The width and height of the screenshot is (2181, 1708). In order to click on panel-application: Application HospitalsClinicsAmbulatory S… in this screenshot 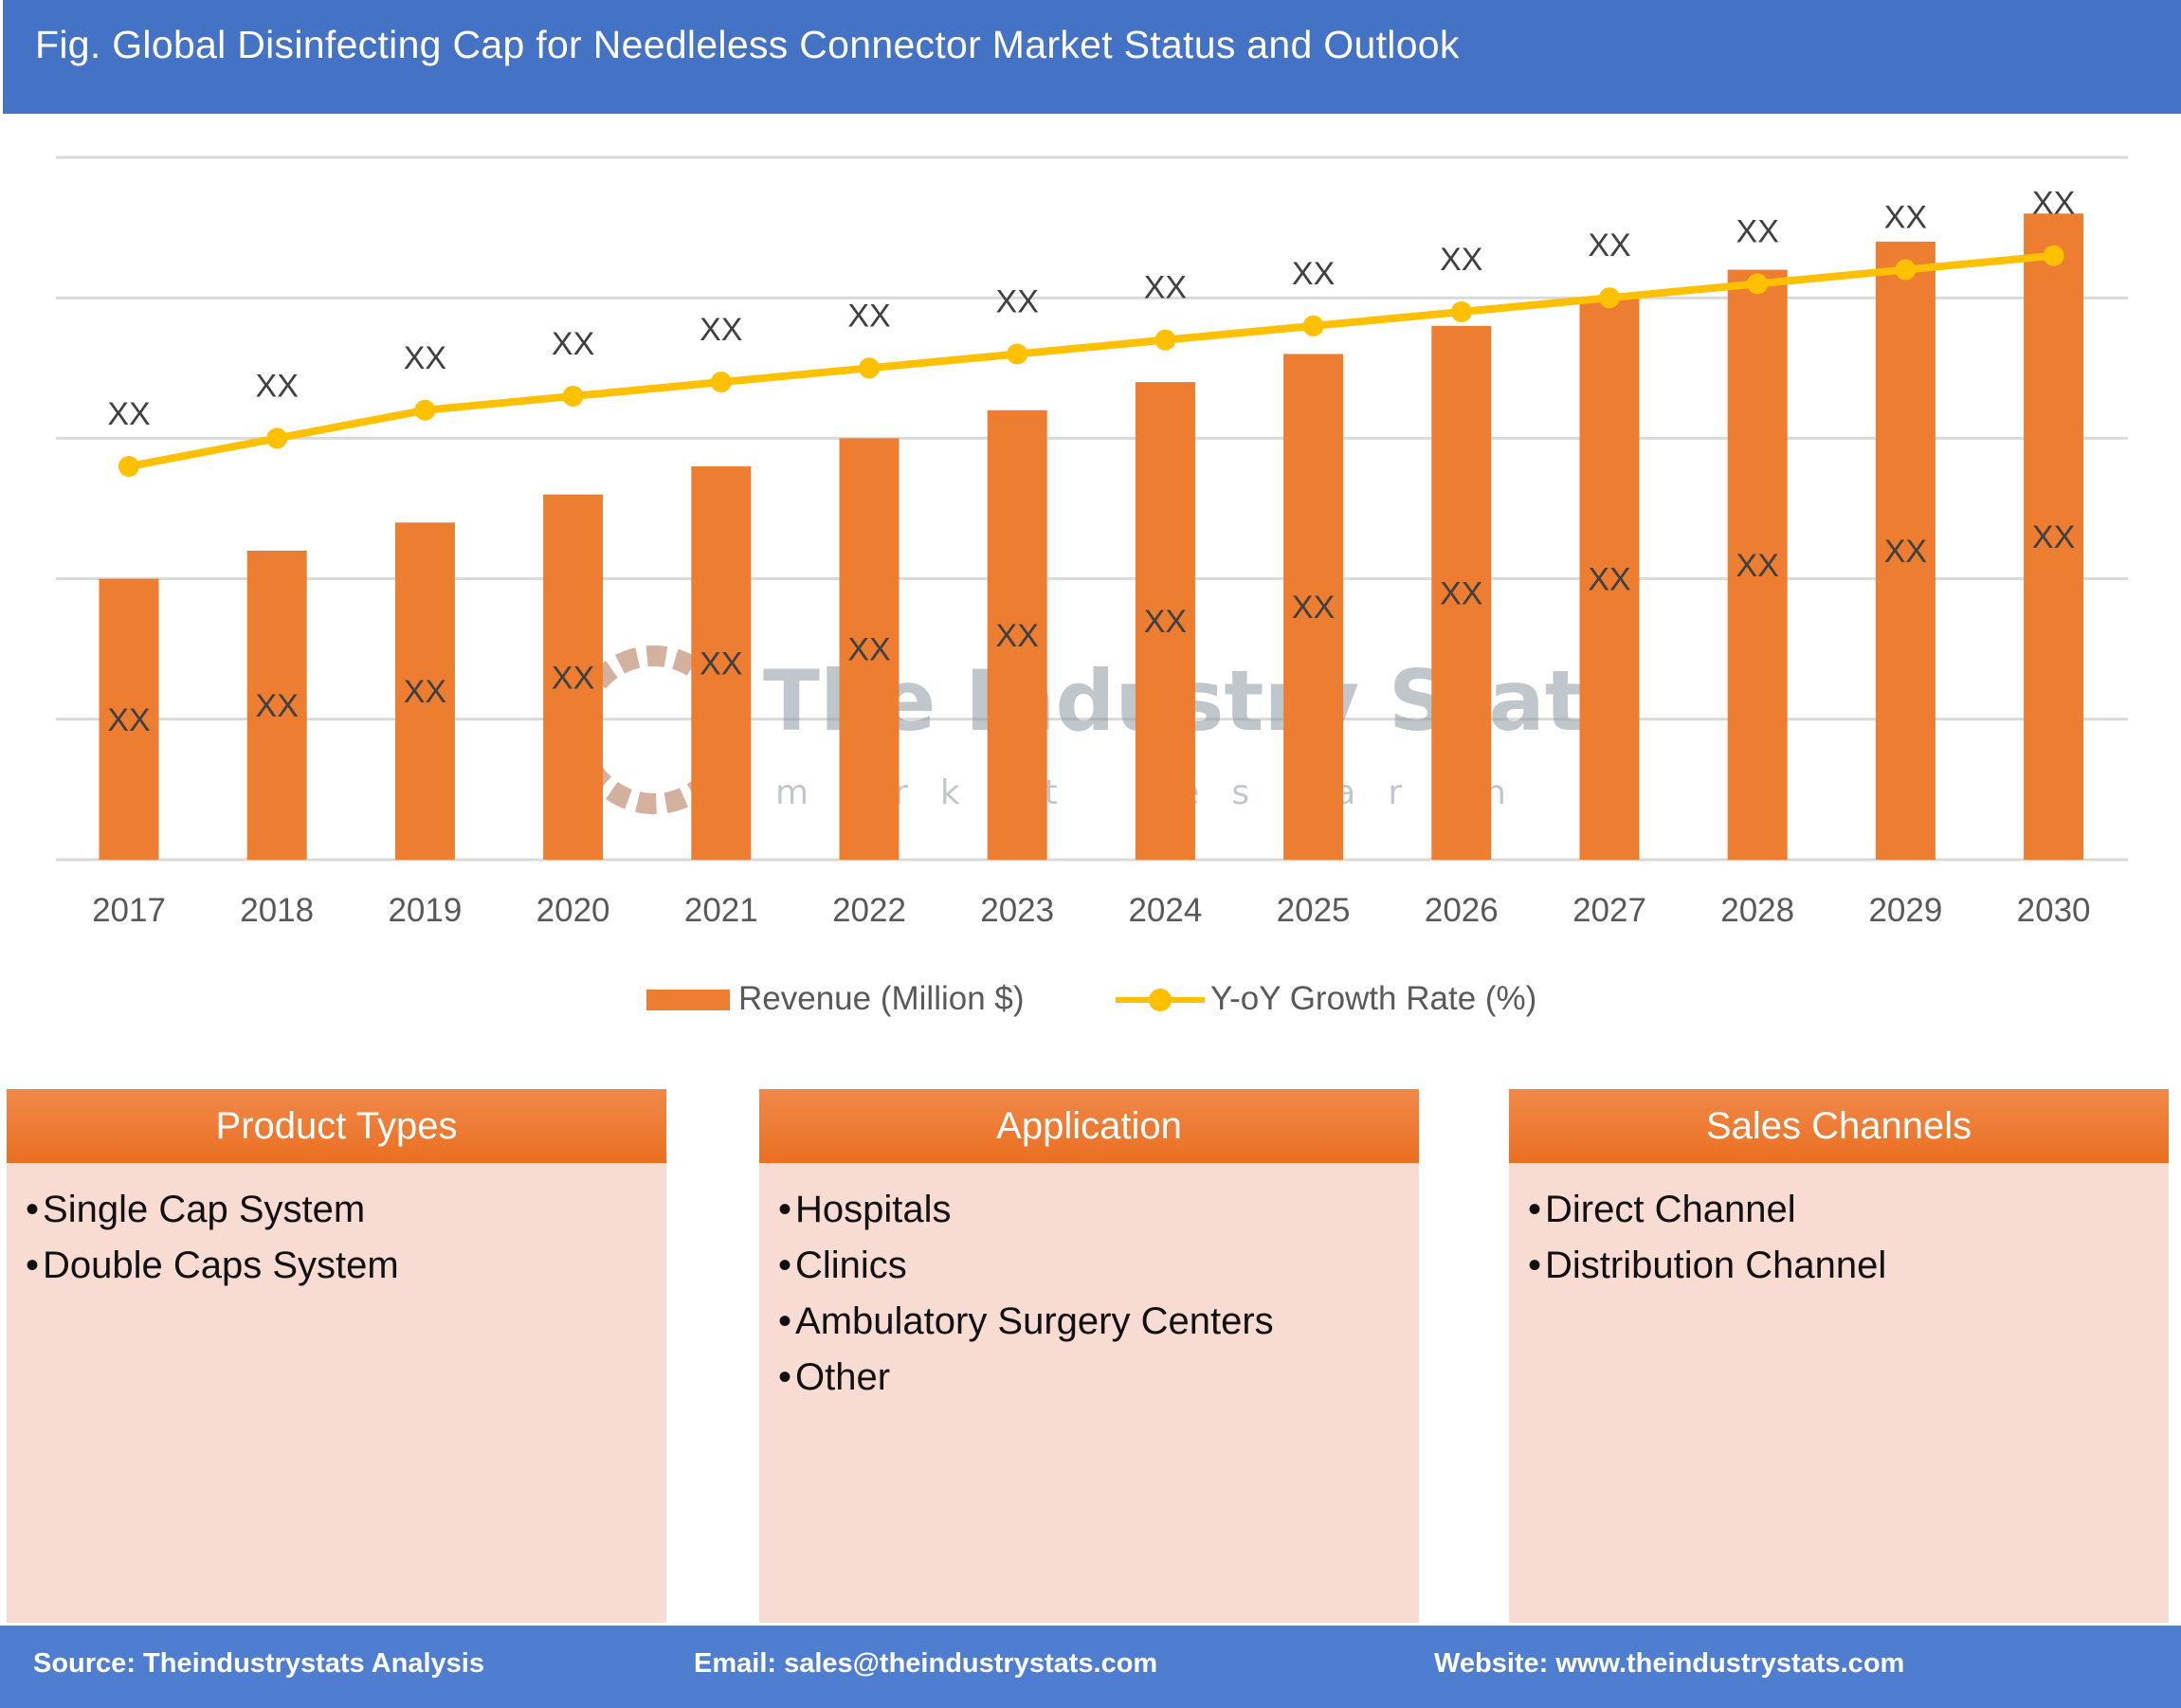, I will do `click(1089, 1356)`.